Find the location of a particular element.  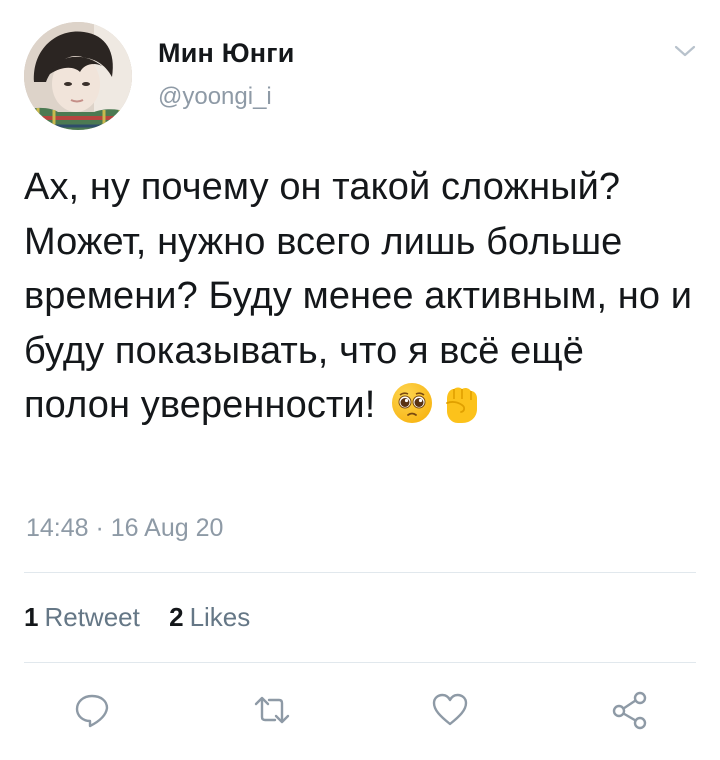

avatar is located at coordinates (78, 76).